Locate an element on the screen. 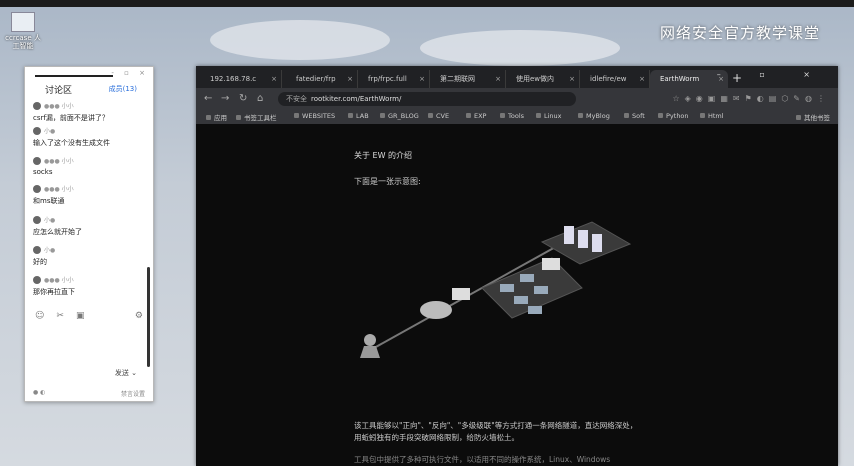 This screenshot has width=854, height=466. footer-icons: ● ◐ is located at coordinates (39, 393).